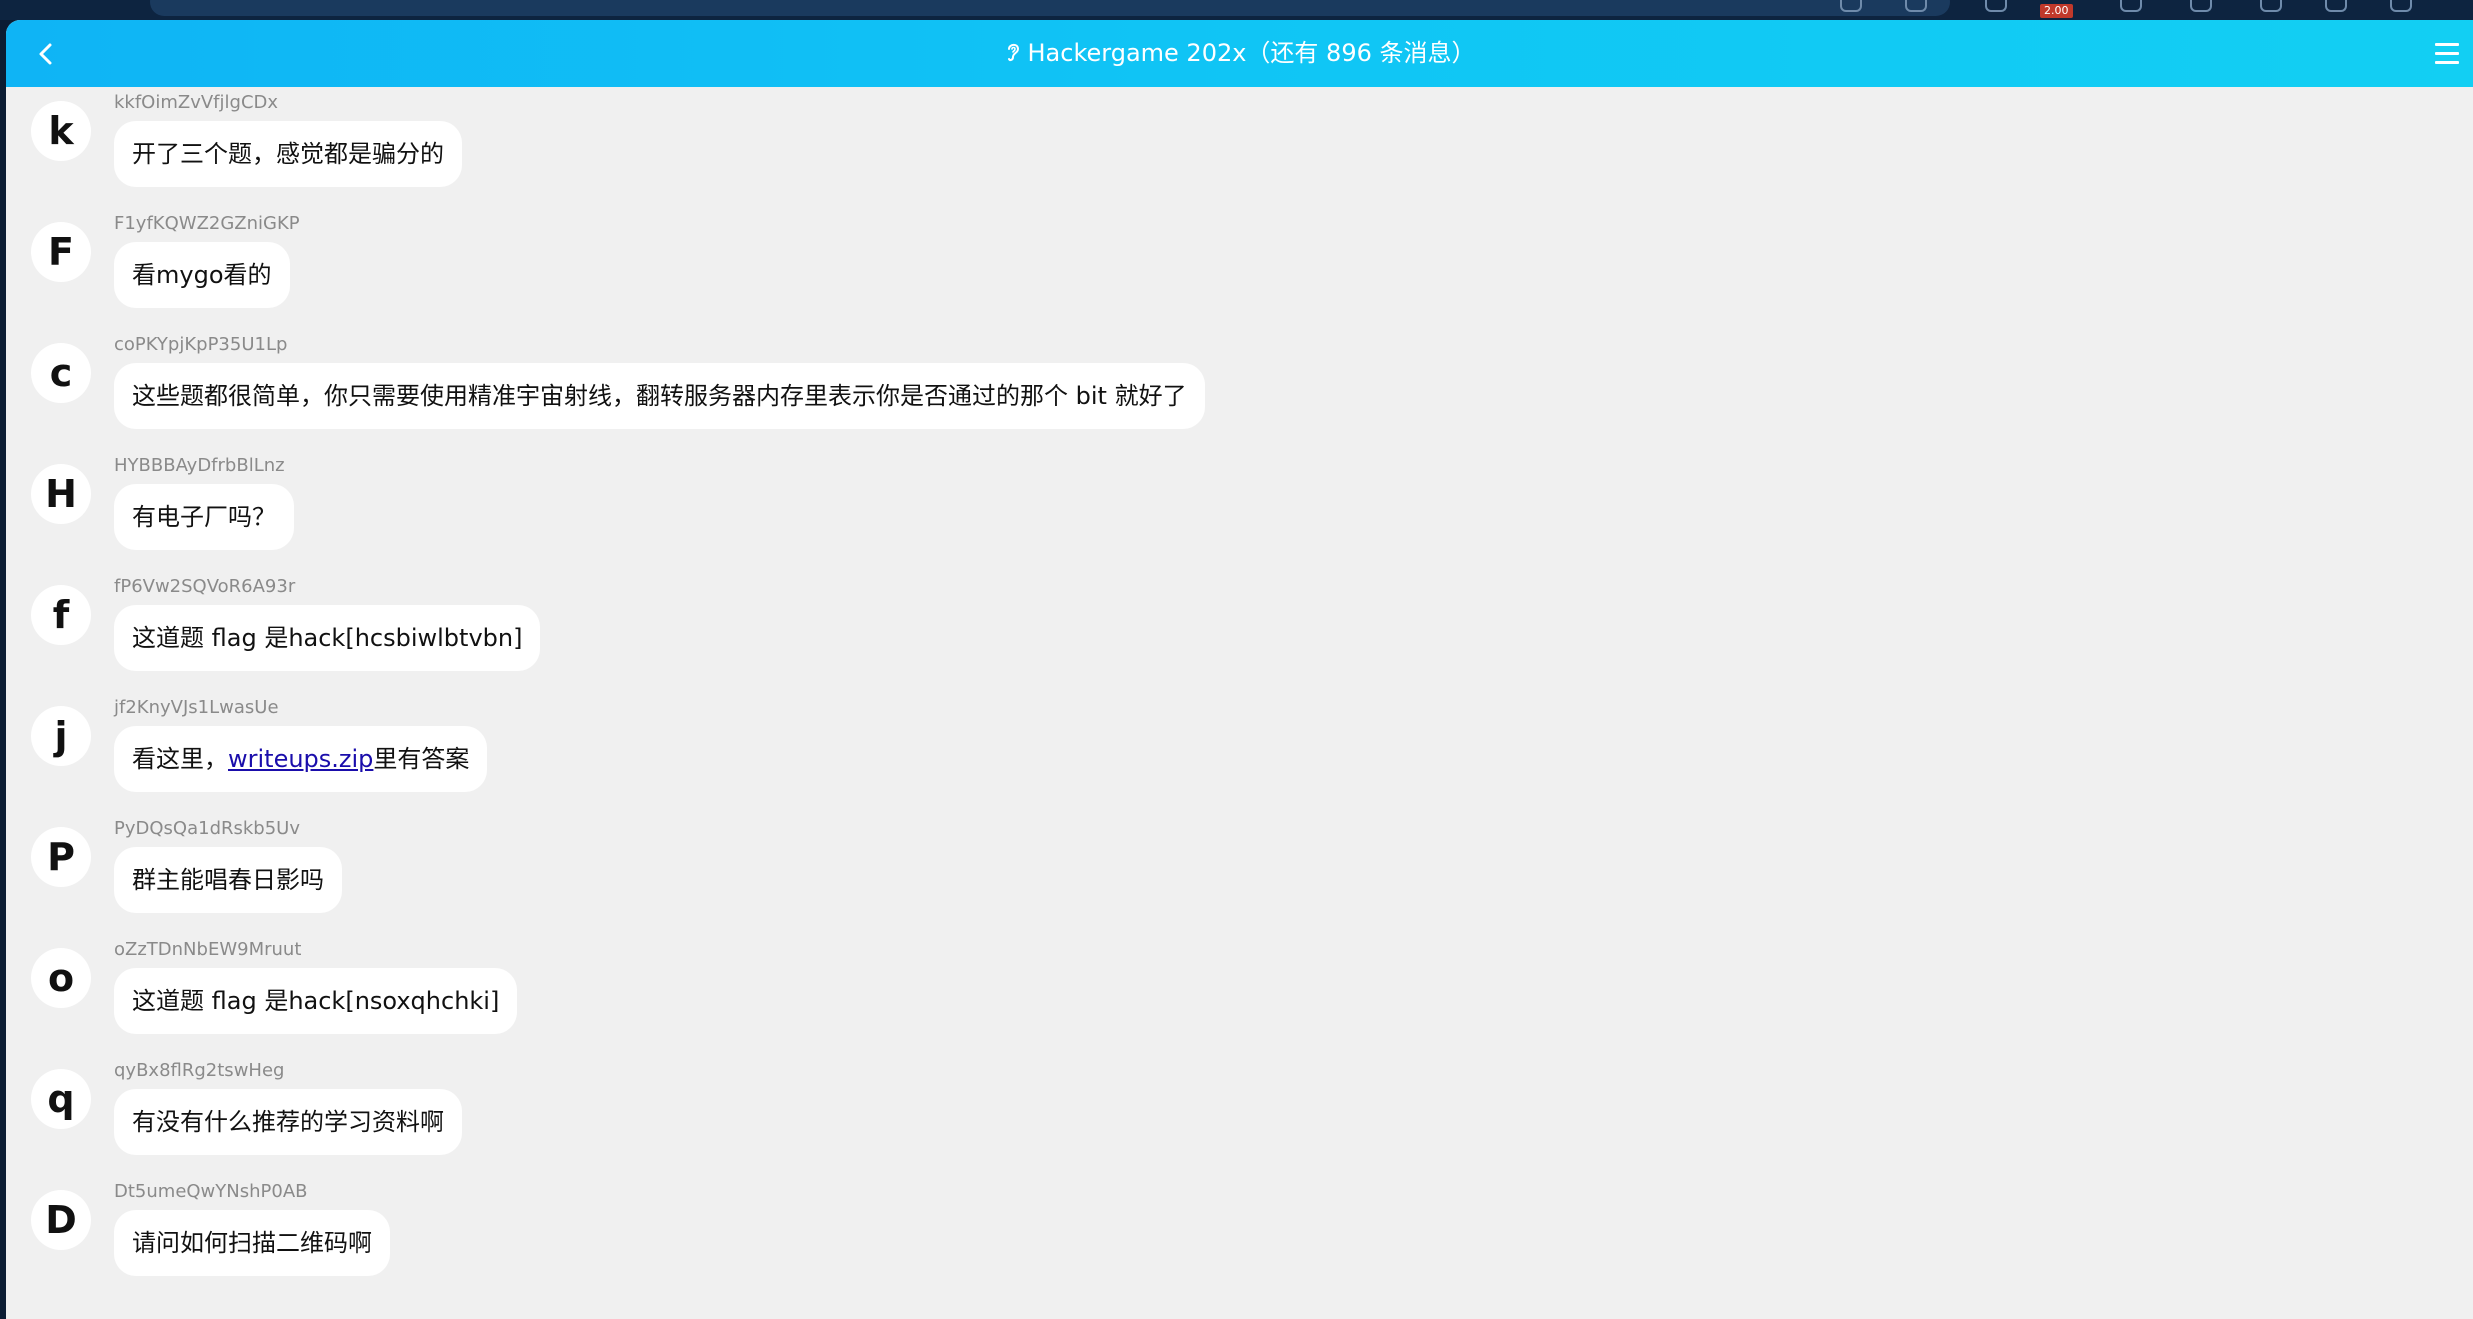 The width and height of the screenshot is (2473, 1319). What do you see at coordinates (61, 857) in the screenshot?
I see `avatar: P` at bounding box center [61, 857].